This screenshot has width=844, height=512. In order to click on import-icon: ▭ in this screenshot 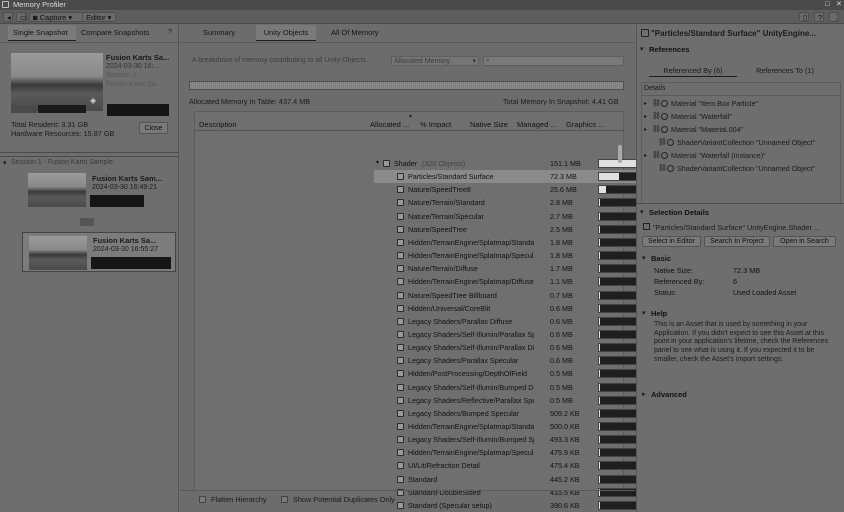, I will do `click(21, 17)`.